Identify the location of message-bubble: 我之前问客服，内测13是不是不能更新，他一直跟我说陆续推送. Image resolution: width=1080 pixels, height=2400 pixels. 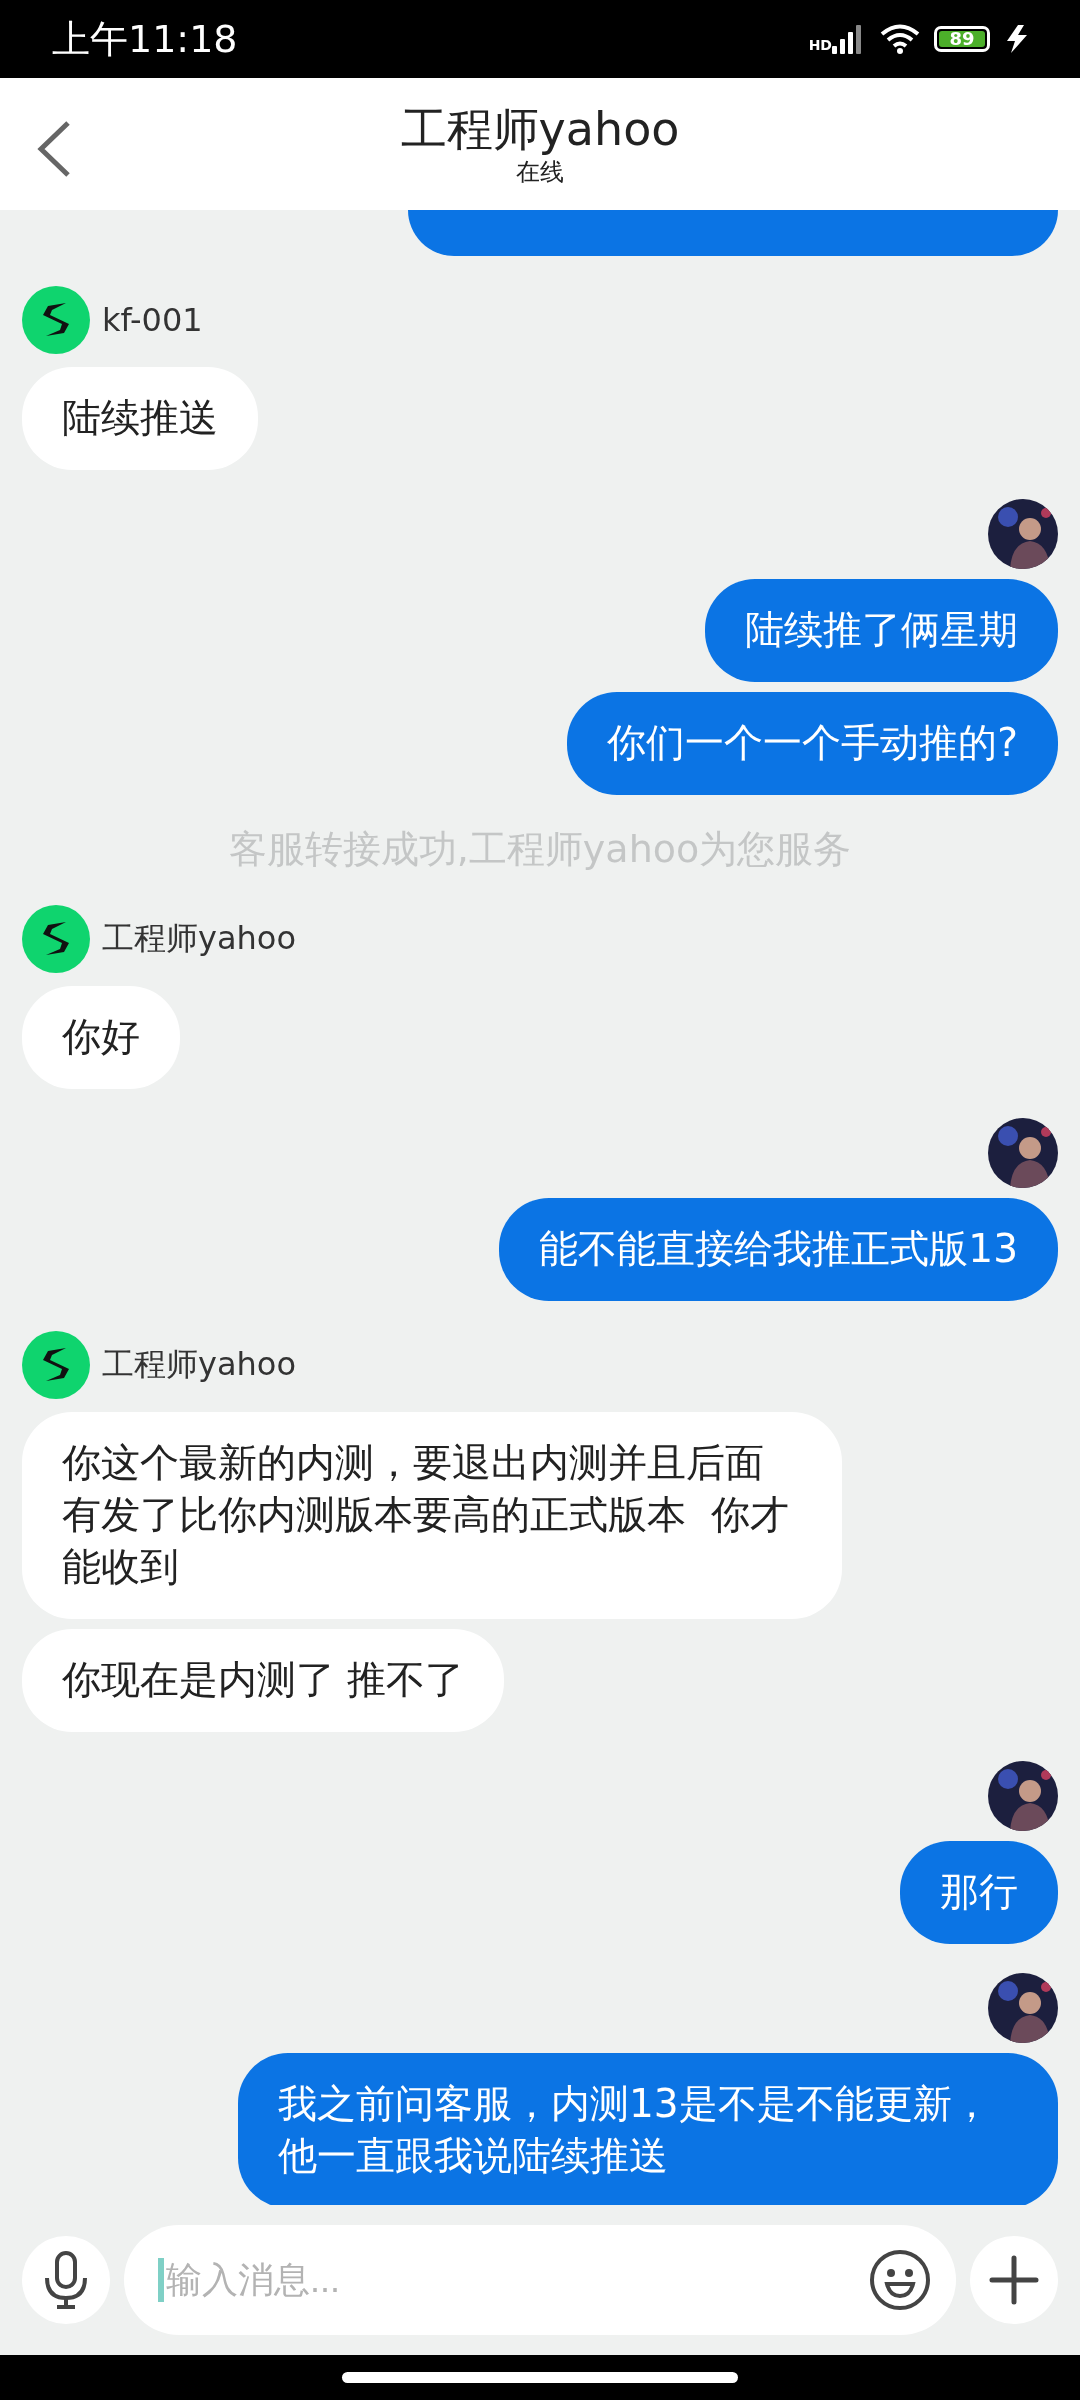
(648, 2129).